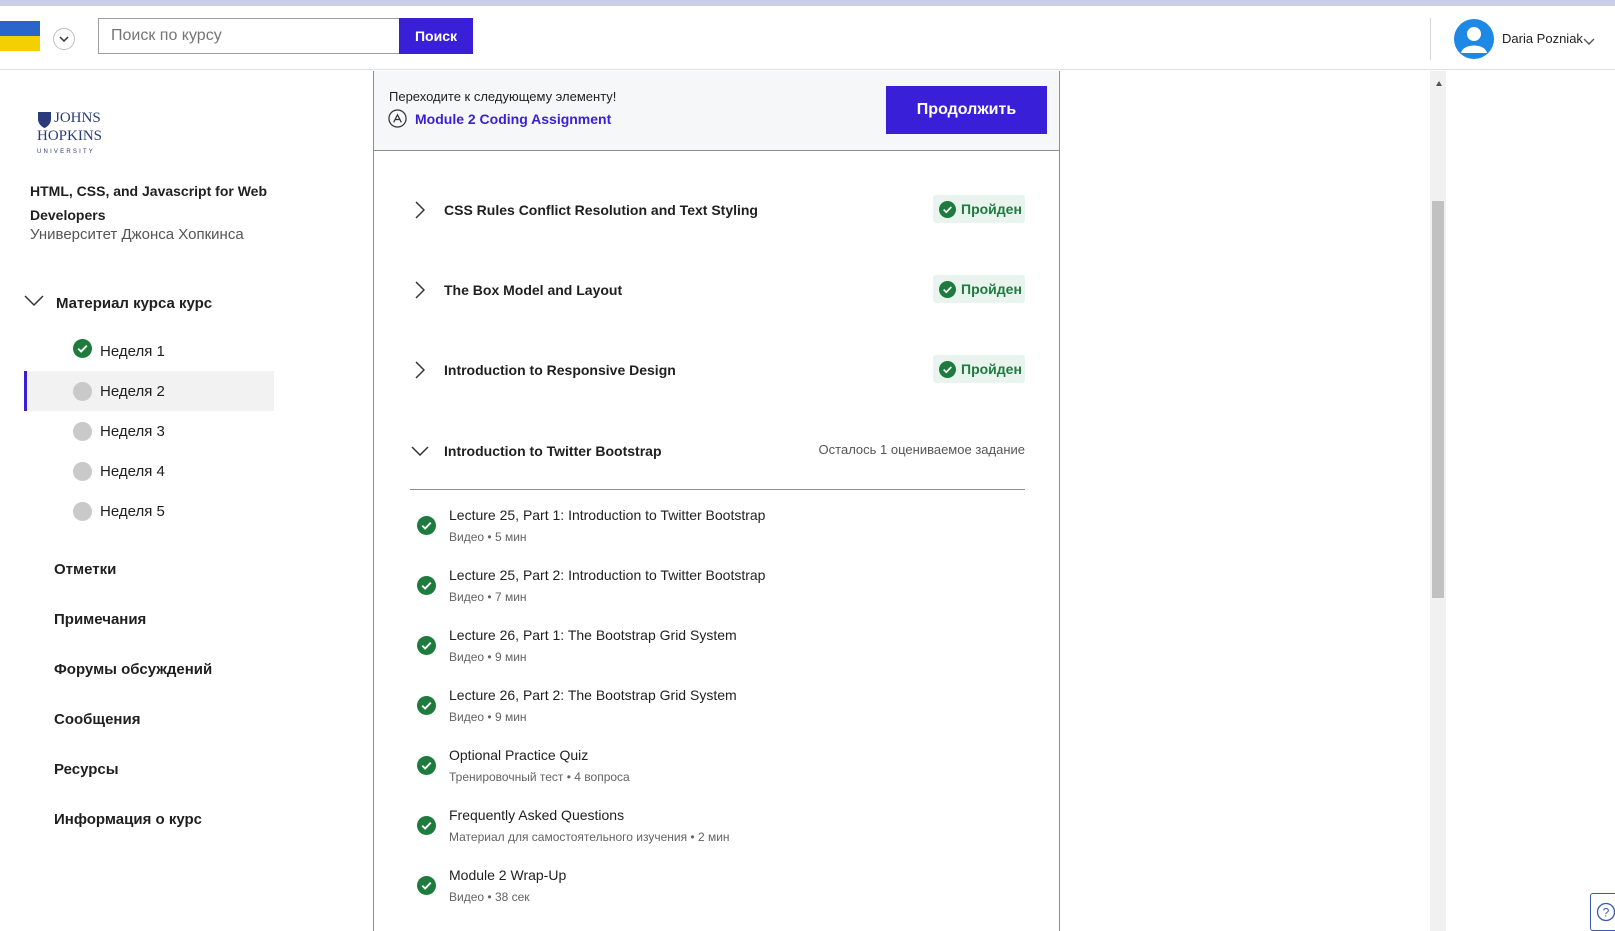  Describe the element at coordinates (539, 777) in the screenshot. I see `item-meta: Тренировочный тест • 4 вопроса` at that location.